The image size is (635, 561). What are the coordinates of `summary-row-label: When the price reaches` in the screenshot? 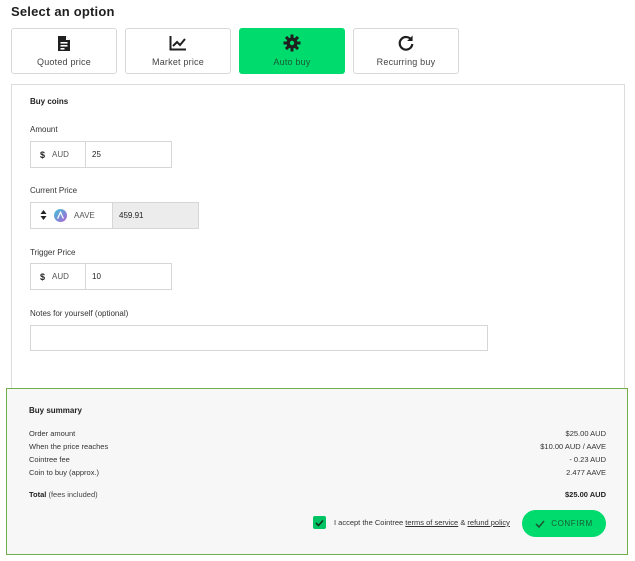 It's located at (69, 446).